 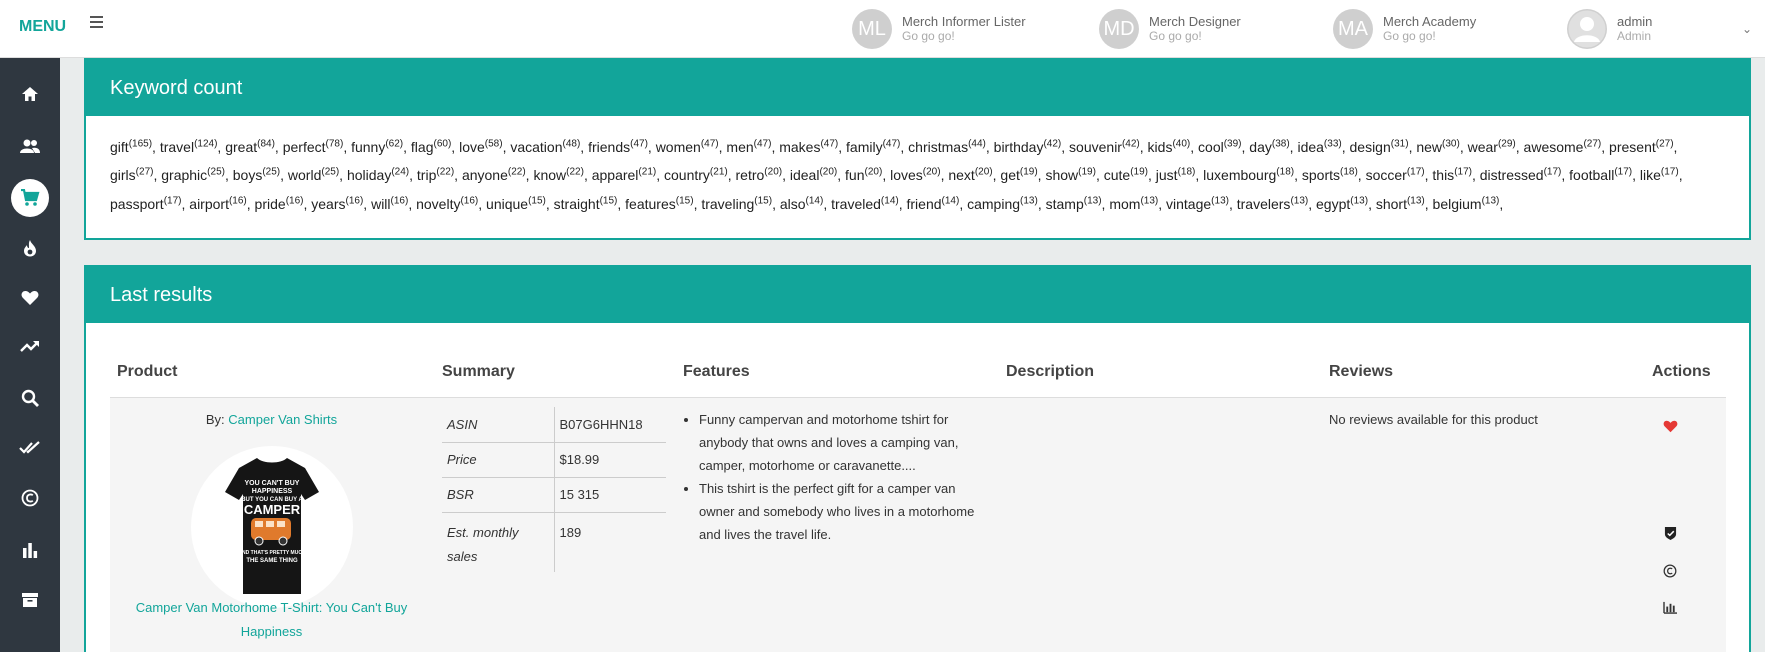 I want to click on keyword-count: (27), so click(x=1664, y=143).